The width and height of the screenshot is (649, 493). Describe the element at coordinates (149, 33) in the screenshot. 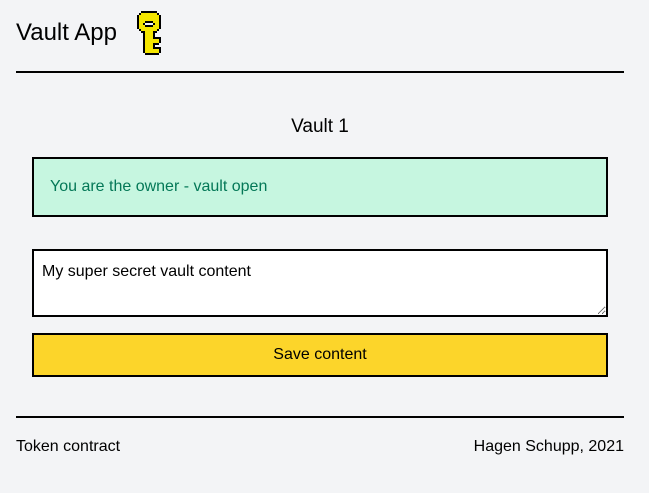

I see `key-icon` at that location.